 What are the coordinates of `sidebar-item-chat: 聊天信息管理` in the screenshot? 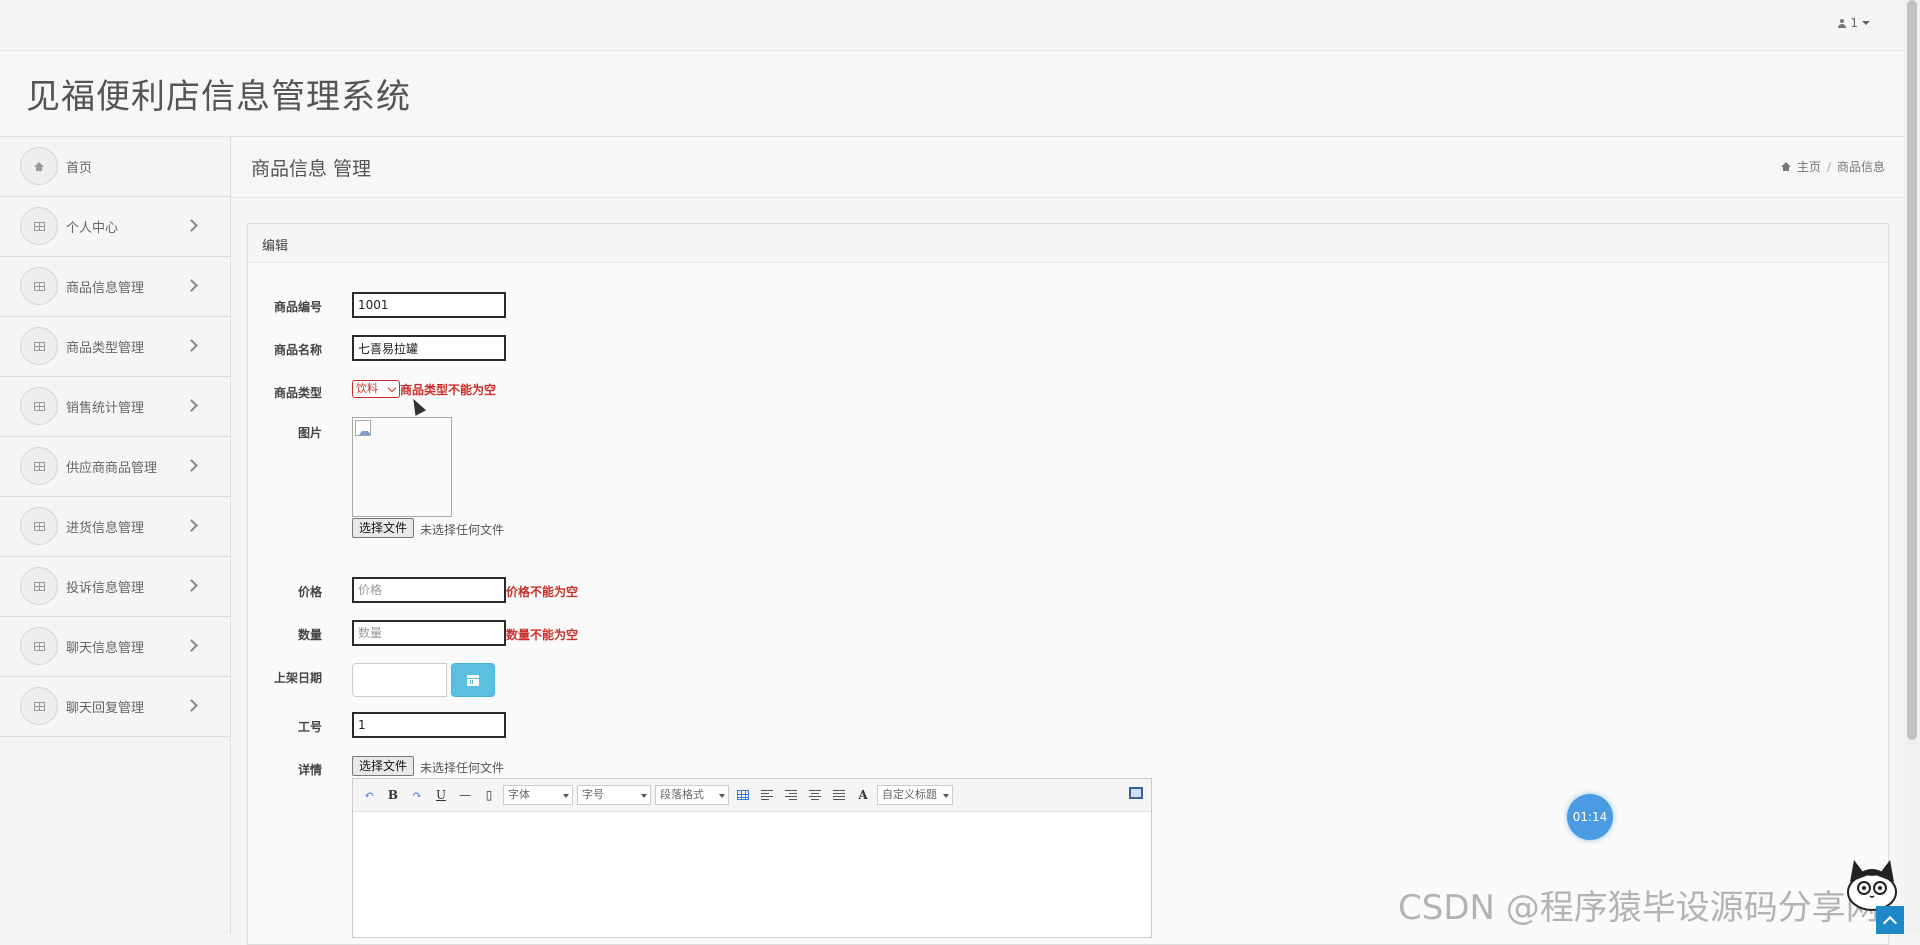 It's located at (115, 647).